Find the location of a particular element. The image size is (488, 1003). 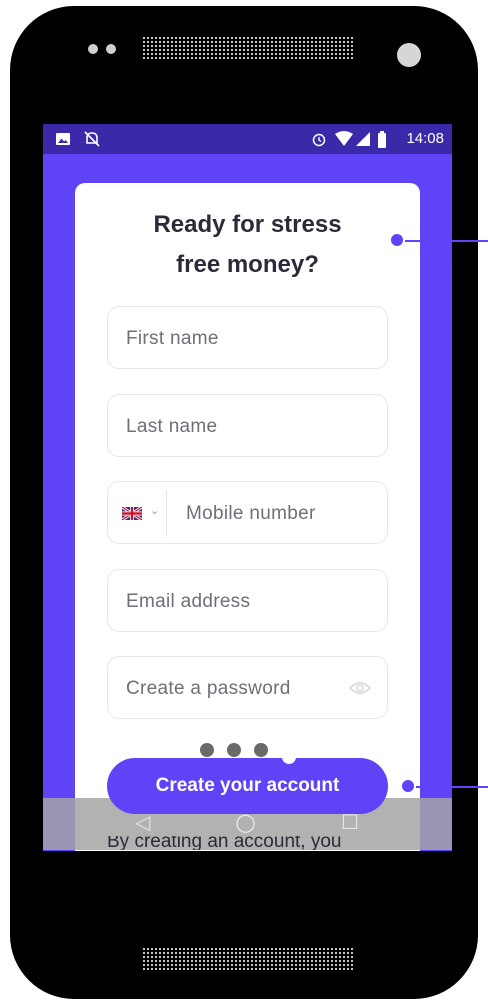

legal-text-container: By creating an account, you is located at coordinates (247, 843).